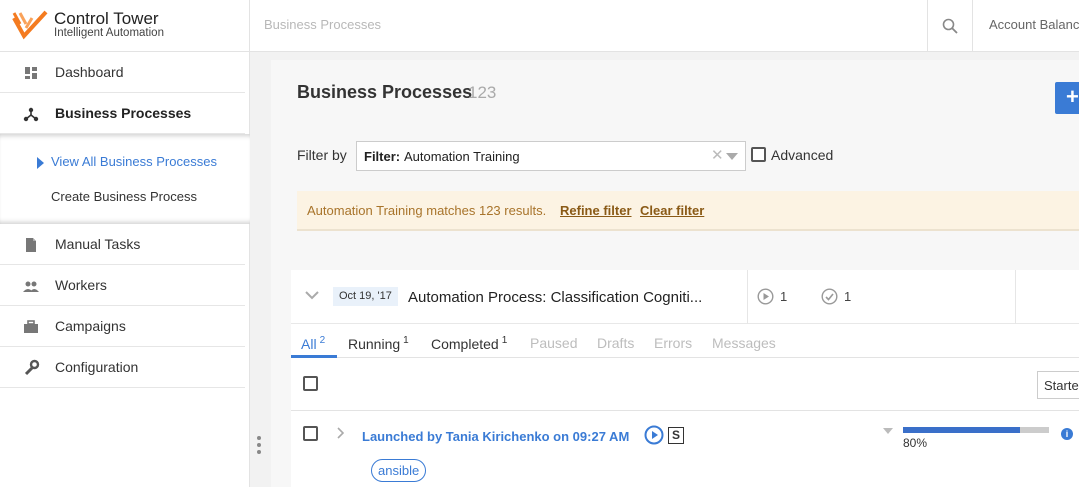 The height and width of the screenshot is (487, 1079). I want to click on running-stat: 1, so click(772, 296).